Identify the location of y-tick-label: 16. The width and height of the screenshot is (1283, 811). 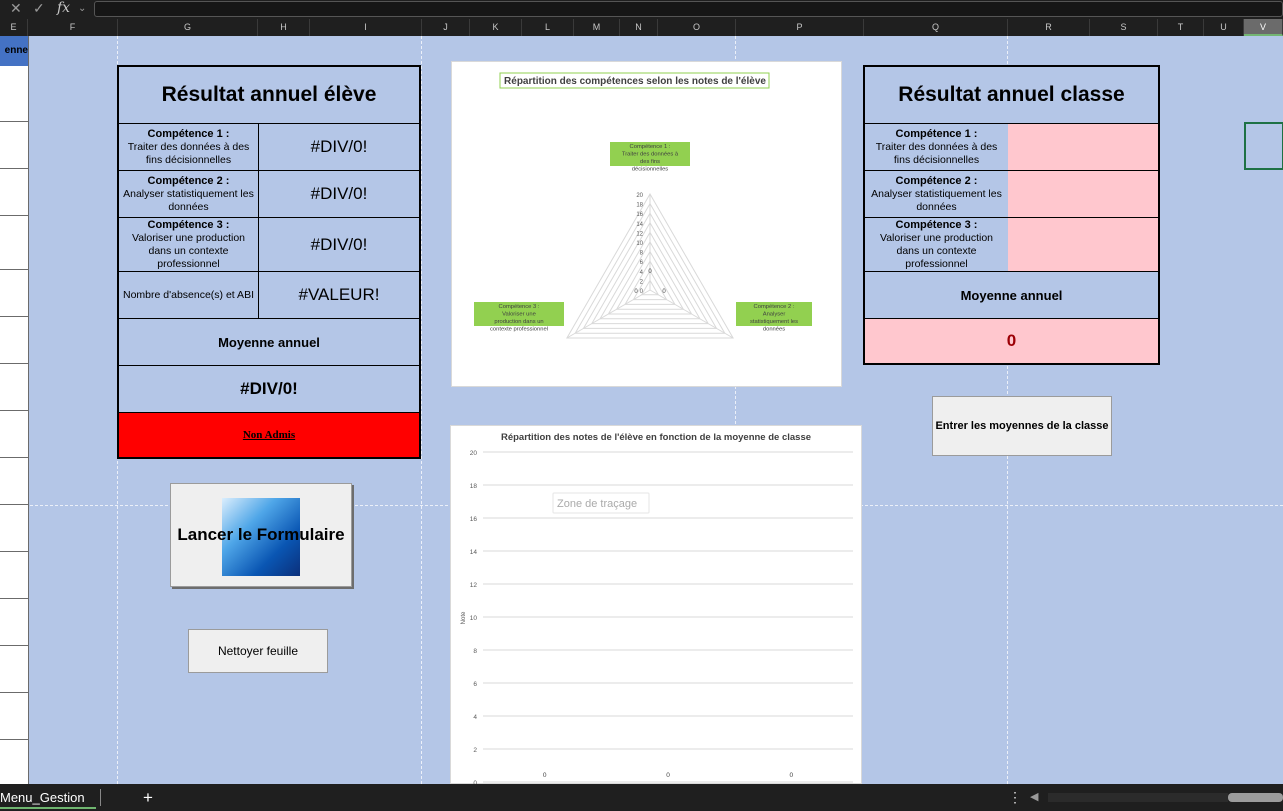
(474, 519).